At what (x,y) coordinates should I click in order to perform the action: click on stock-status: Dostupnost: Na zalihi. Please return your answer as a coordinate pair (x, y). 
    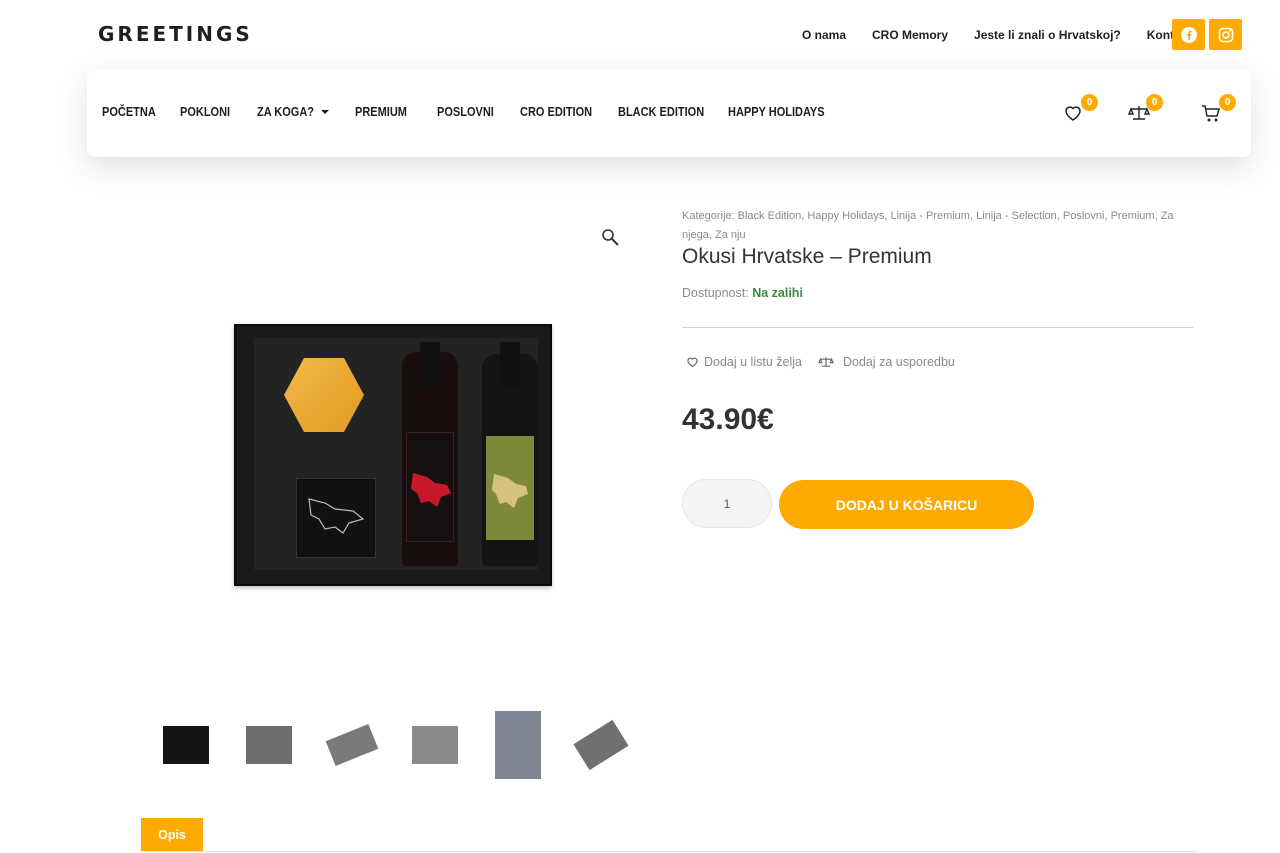
    Looking at the image, I should click on (742, 293).